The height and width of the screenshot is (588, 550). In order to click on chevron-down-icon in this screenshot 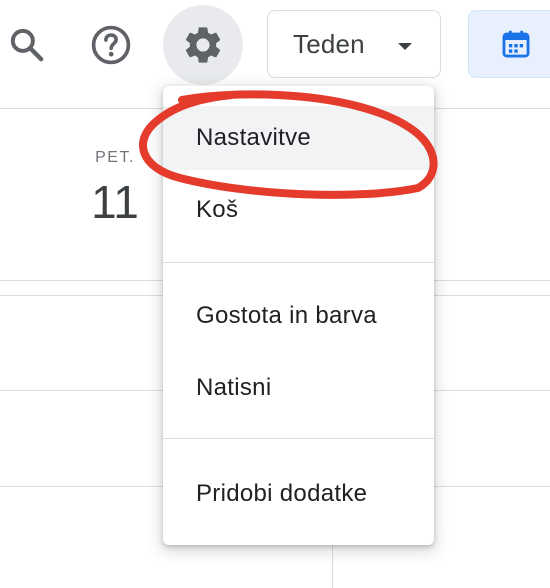, I will do `click(405, 46)`.